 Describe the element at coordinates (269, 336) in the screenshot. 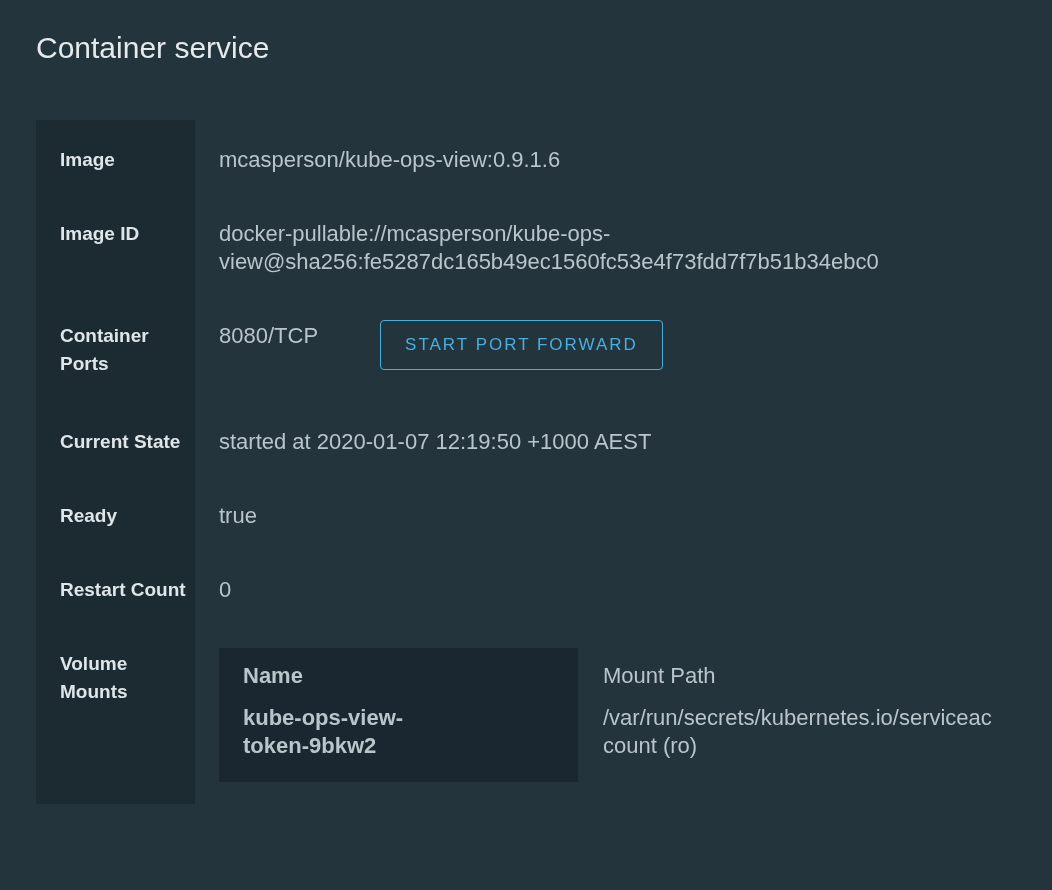

I see `field-value: 8080/TCP` at that location.